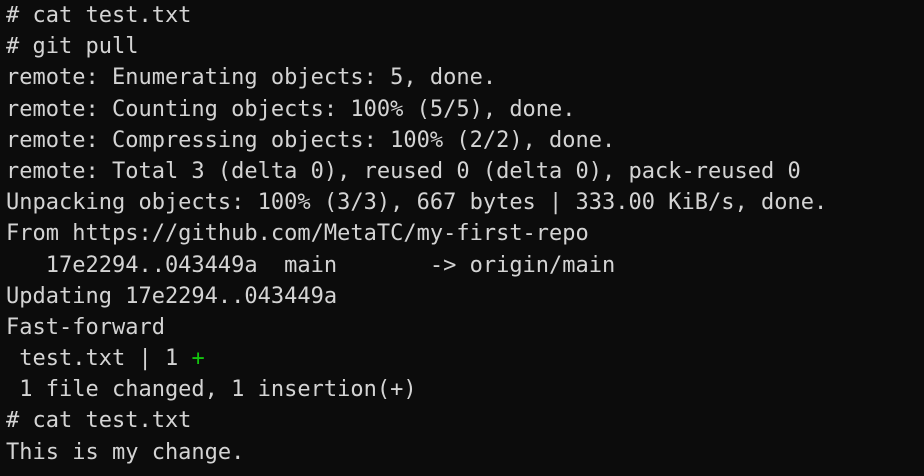  What do you see at coordinates (211, 390) in the screenshot?
I see `output-line: 1 file changed, 1 insertion(+)` at bounding box center [211, 390].